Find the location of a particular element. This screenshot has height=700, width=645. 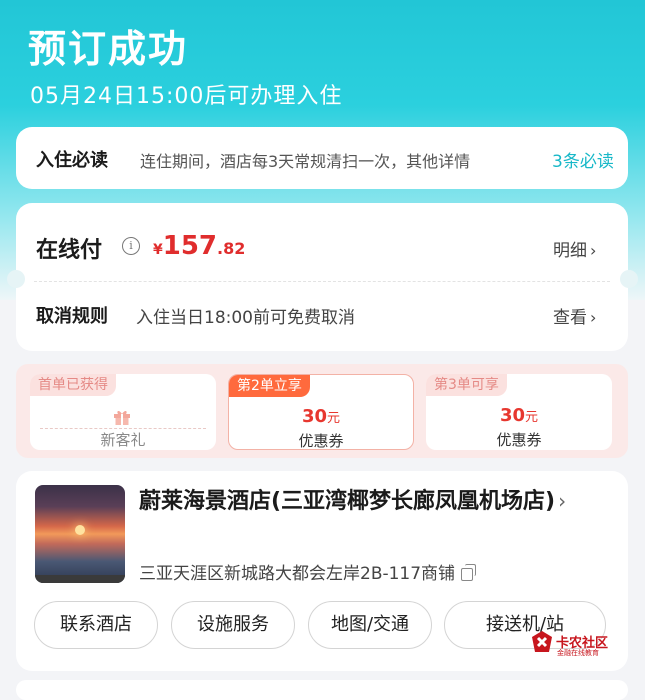

hotel-address-row: 三亚天涯区新城路大都会左岸2B-117商铺 is located at coordinates (308, 571).